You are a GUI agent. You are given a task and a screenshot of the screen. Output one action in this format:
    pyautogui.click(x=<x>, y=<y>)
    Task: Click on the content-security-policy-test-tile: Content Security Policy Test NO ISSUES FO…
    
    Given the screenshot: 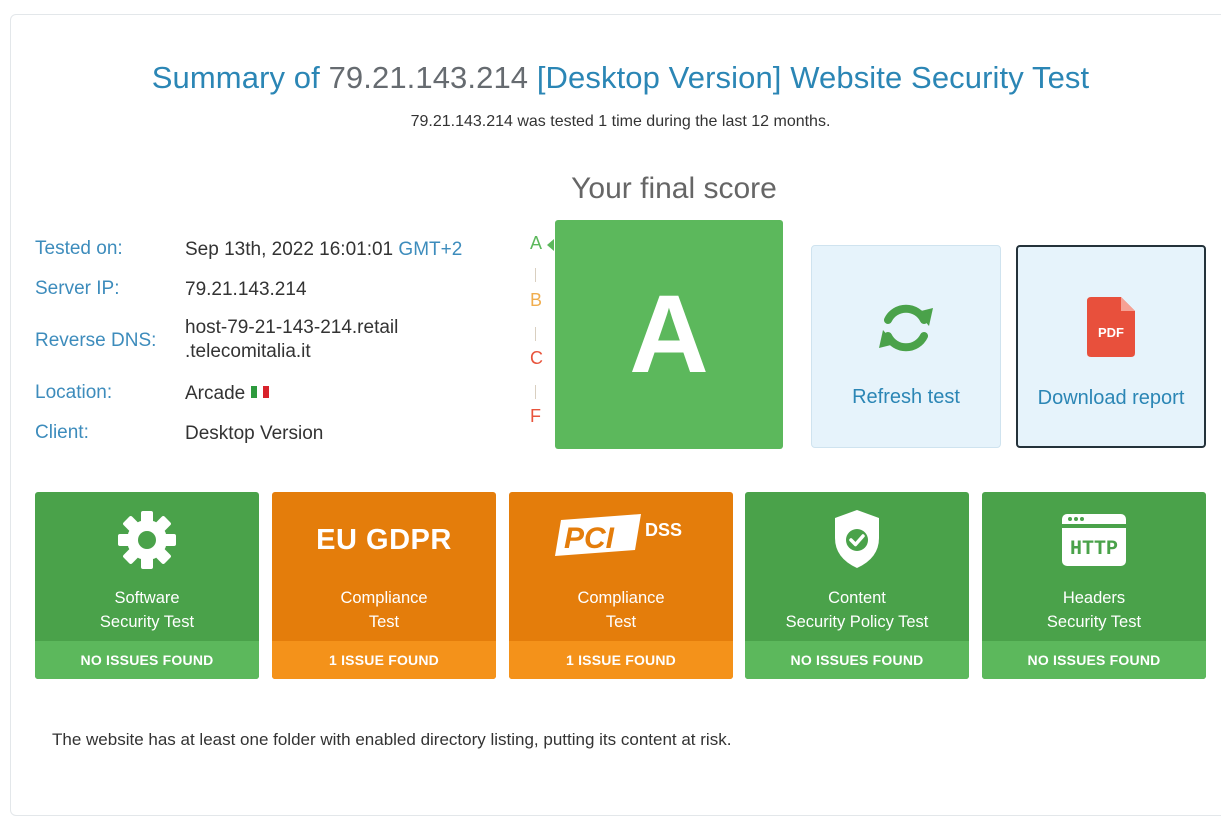 What is the action you would take?
    pyautogui.click(x=857, y=585)
    